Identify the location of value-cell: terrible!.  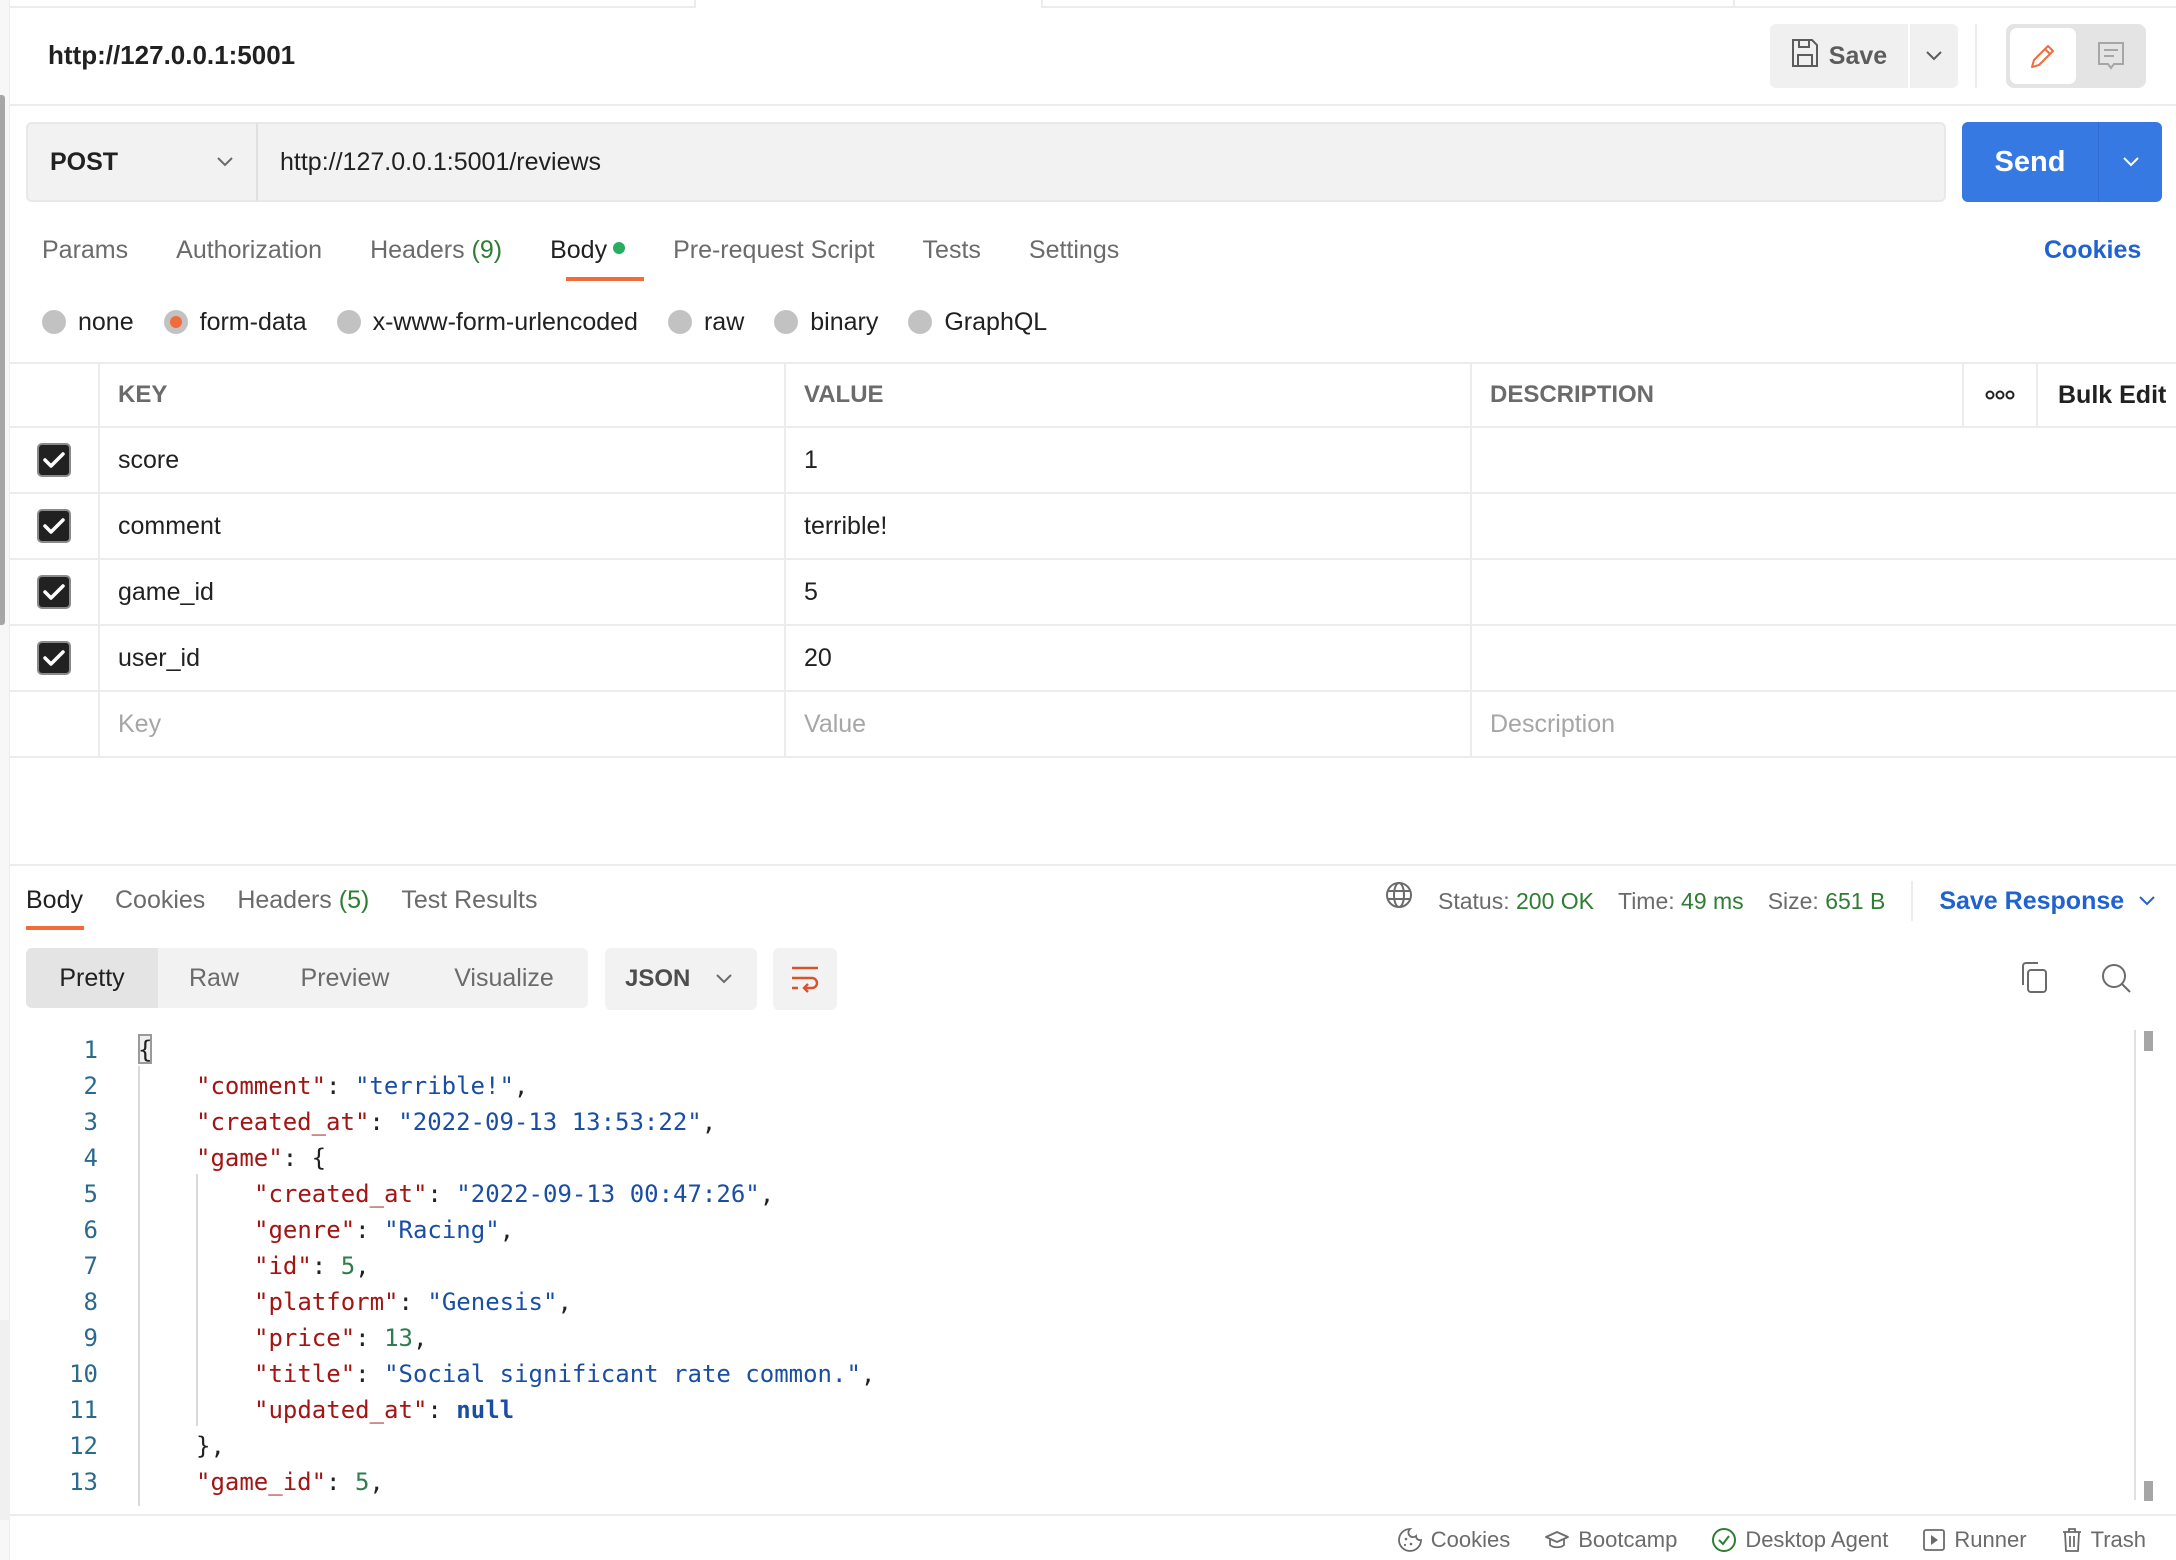
(1129, 526).